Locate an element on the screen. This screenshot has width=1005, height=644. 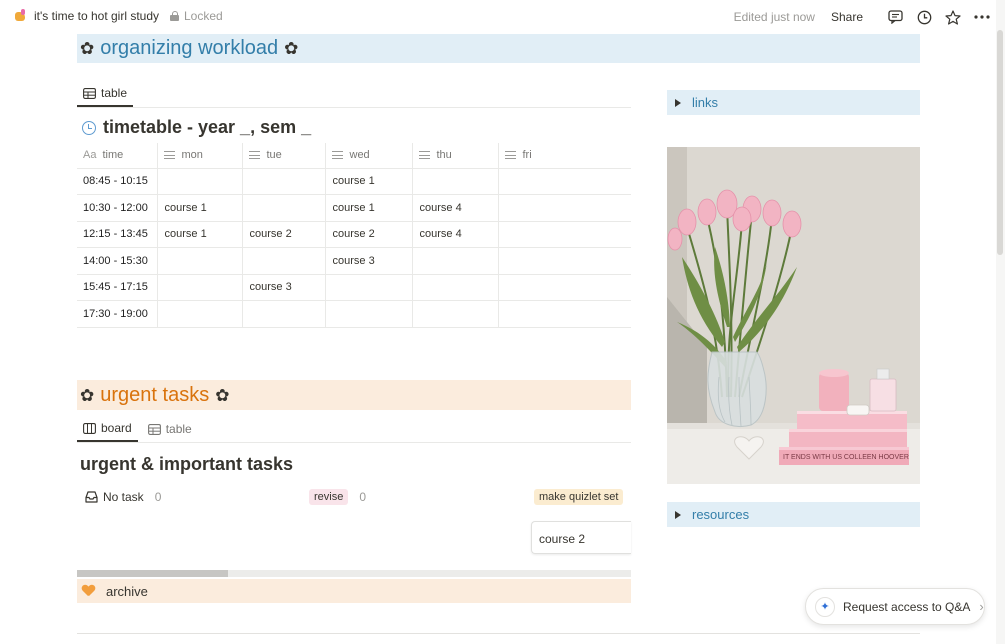
board-group-revise: revise 0 is located at coordinates (337, 497).